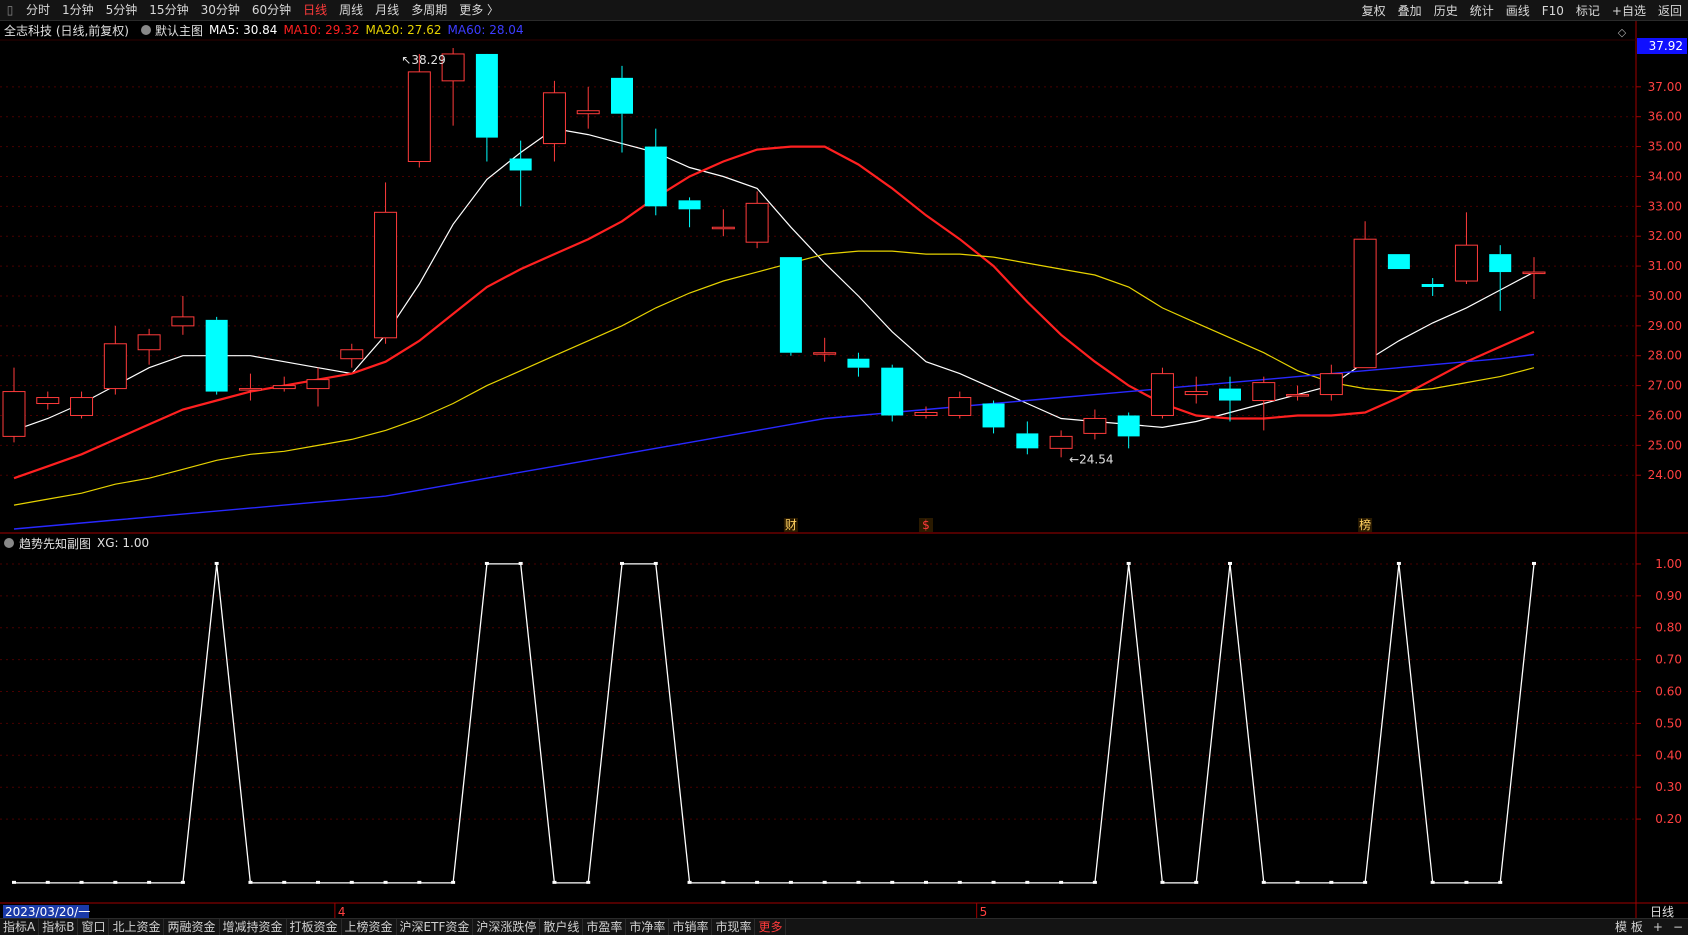 The width and height of the screenshot is (1688, 935). Describe the element at coordinates (342, 912) in the screenshot. I see `month-label: 4` at that location.